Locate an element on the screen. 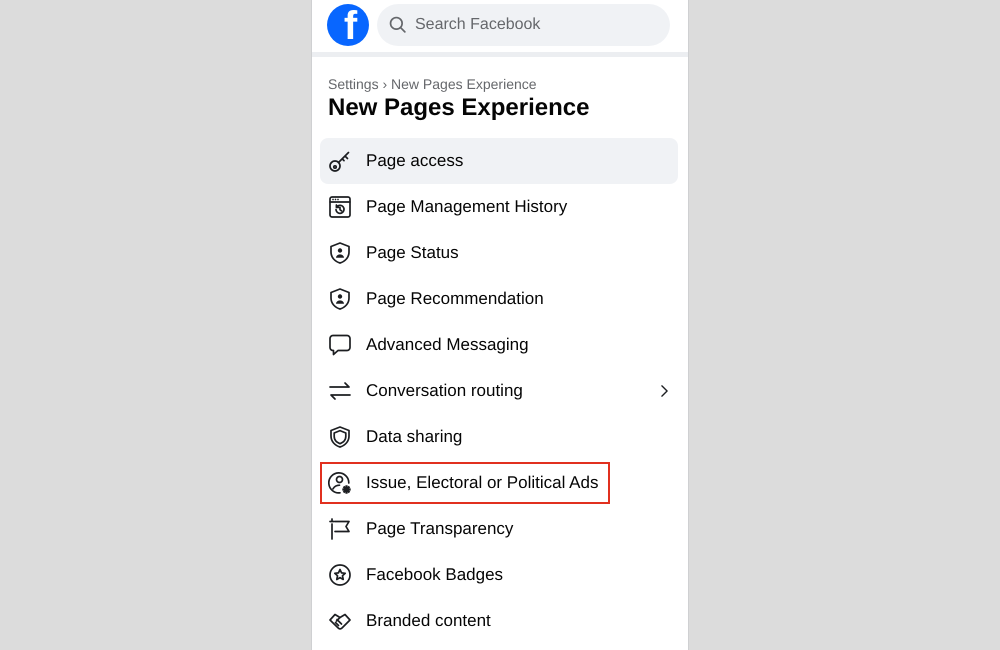  menu-item: Branded content is located at coordinates (499, 621).